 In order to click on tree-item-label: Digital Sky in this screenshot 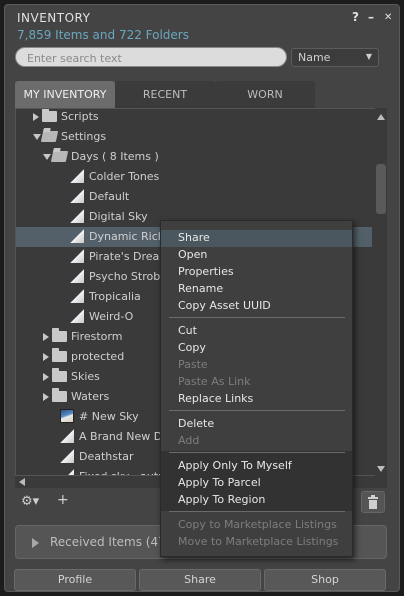, I will do `click(118, 216)`.